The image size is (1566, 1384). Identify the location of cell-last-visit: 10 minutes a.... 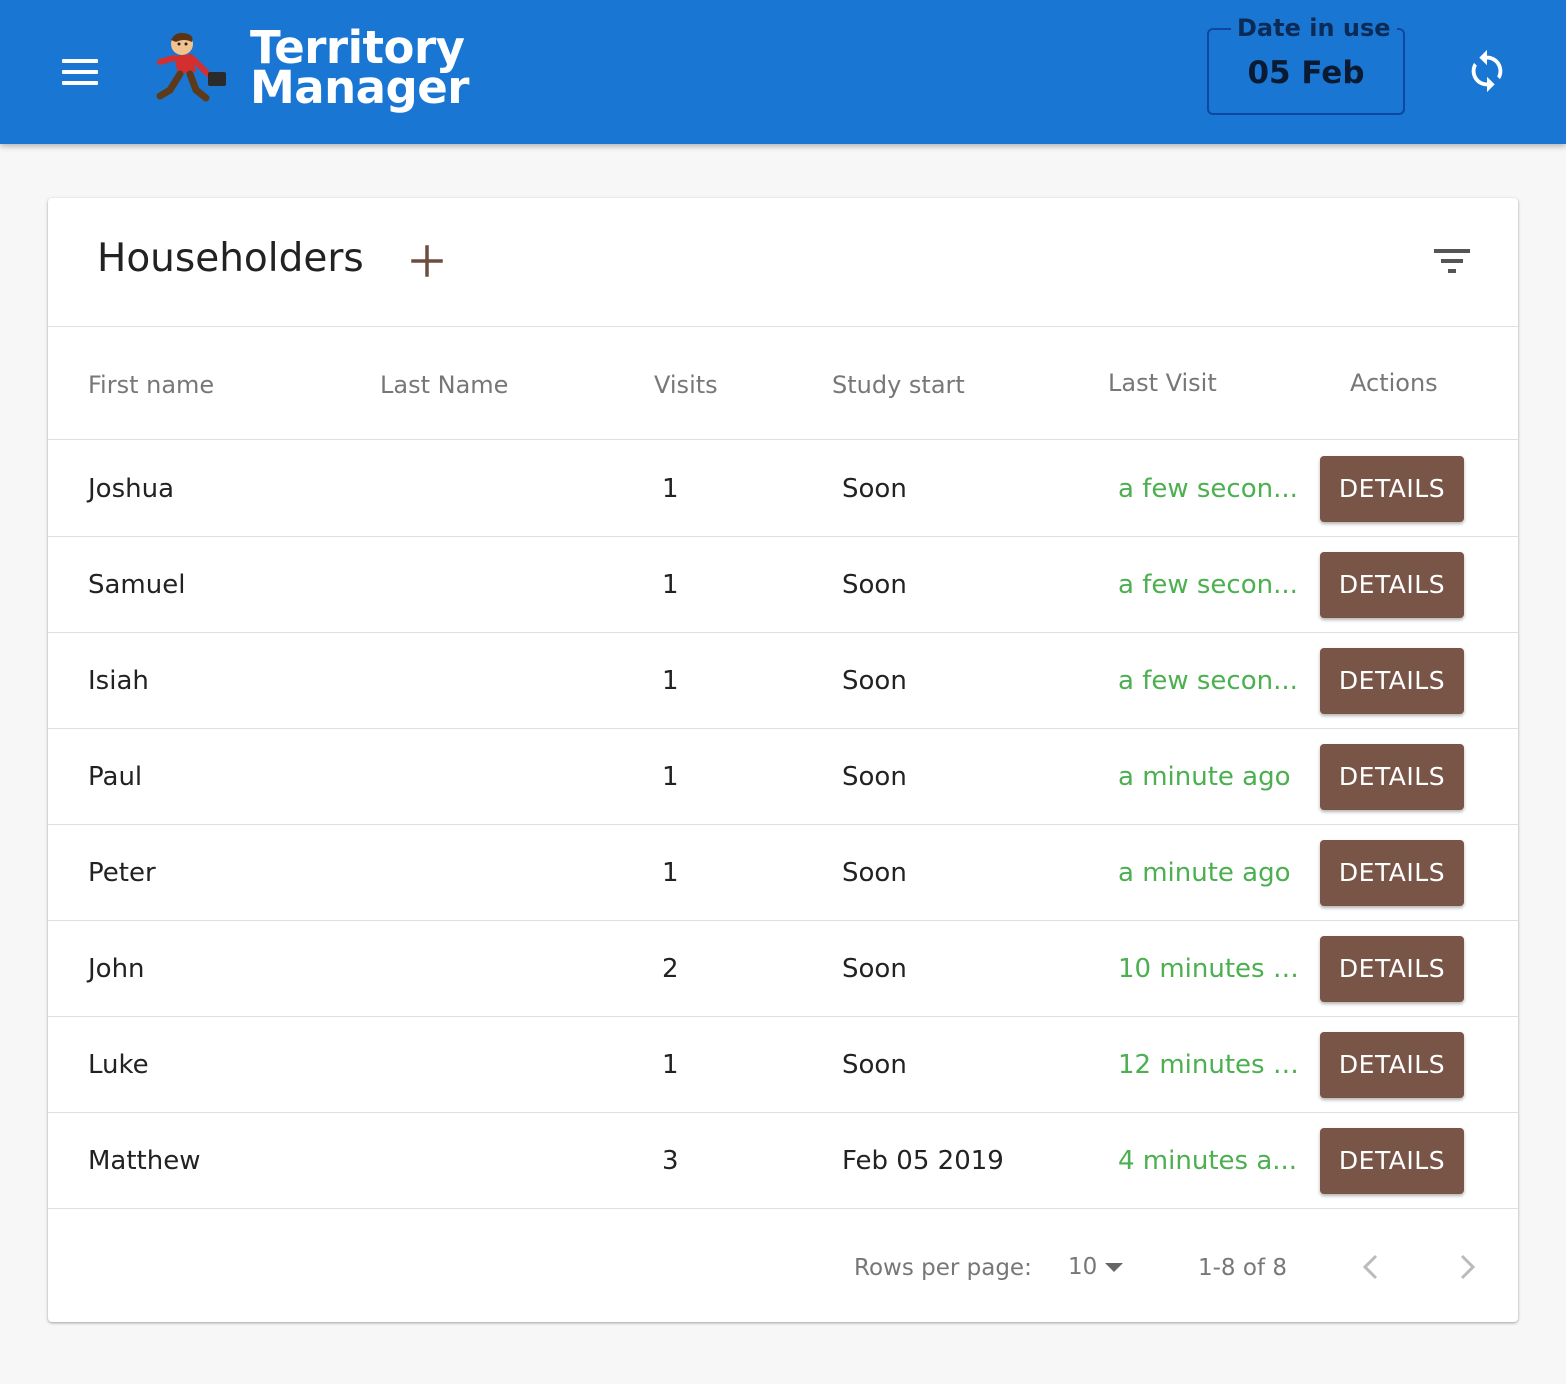
(1210, 969).